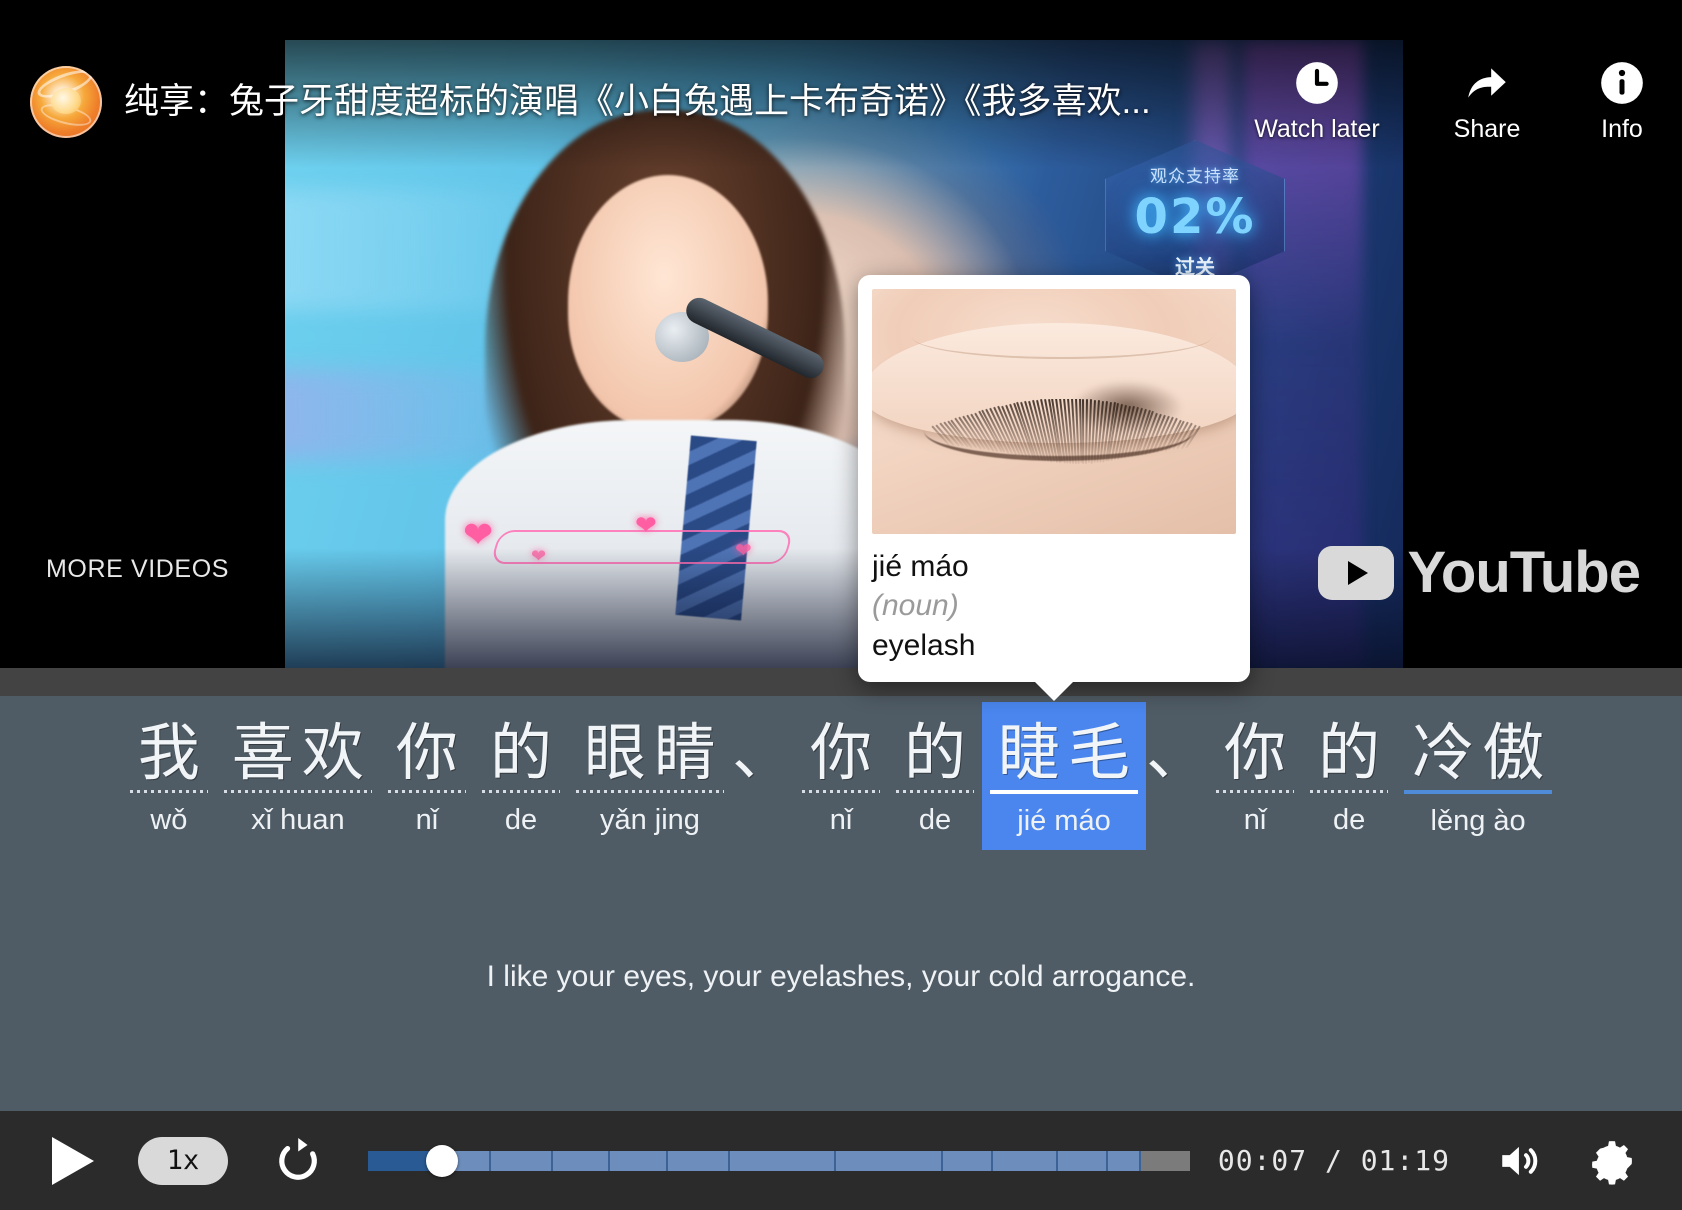 The width and height of the screenshot is (1682, 1210). What do you see at coordinates (649, 820) in the screenshot?
I see `subtitle-pinyin: yǎn jing` at bounding box center [649, 820].